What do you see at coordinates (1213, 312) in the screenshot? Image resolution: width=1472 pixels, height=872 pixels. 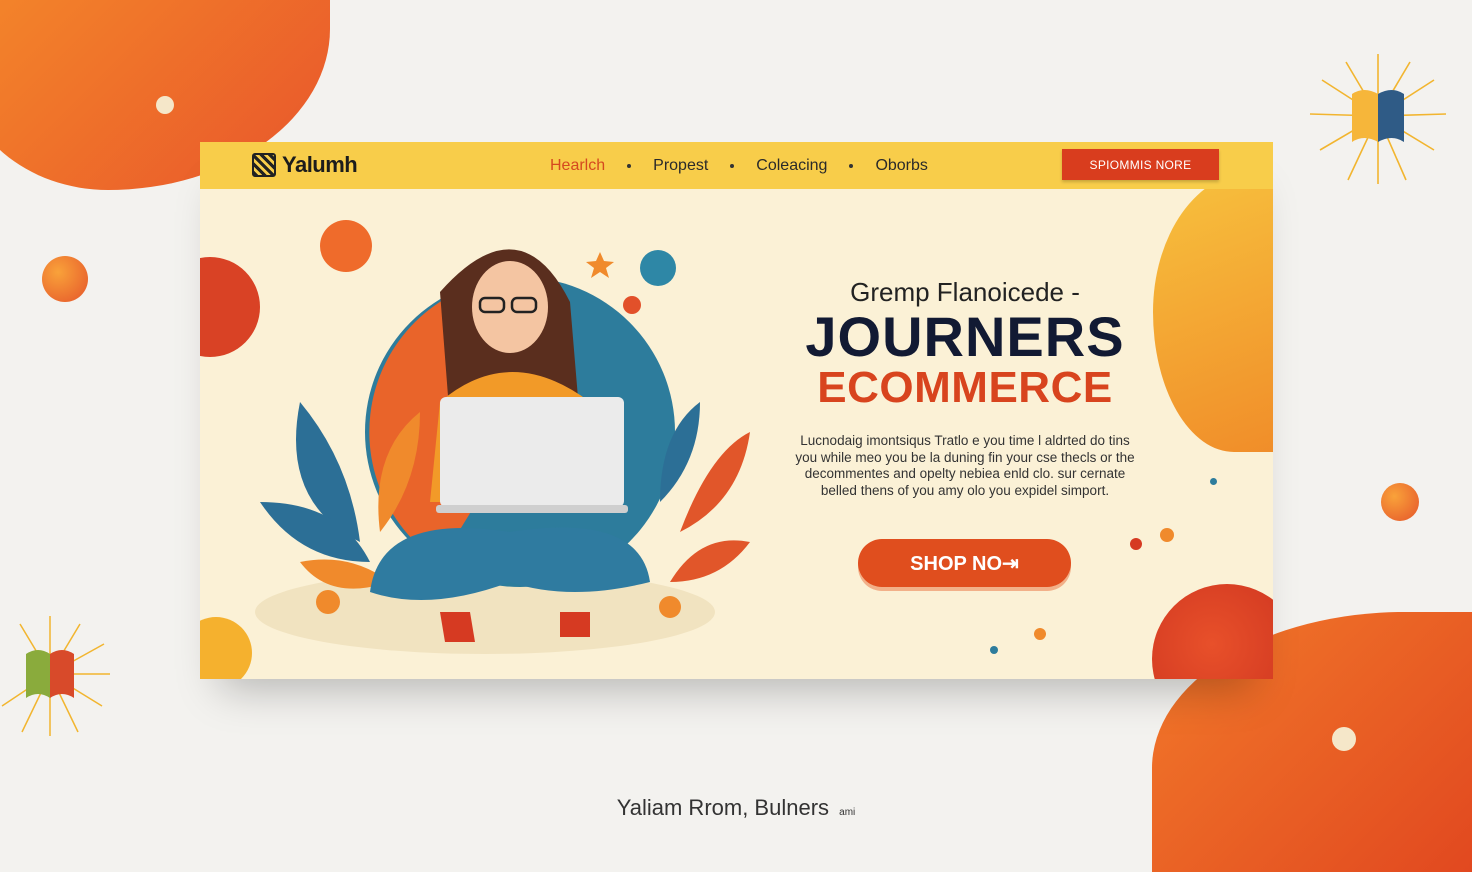 I see `decor-wave` at bounding box center [1213, 312].